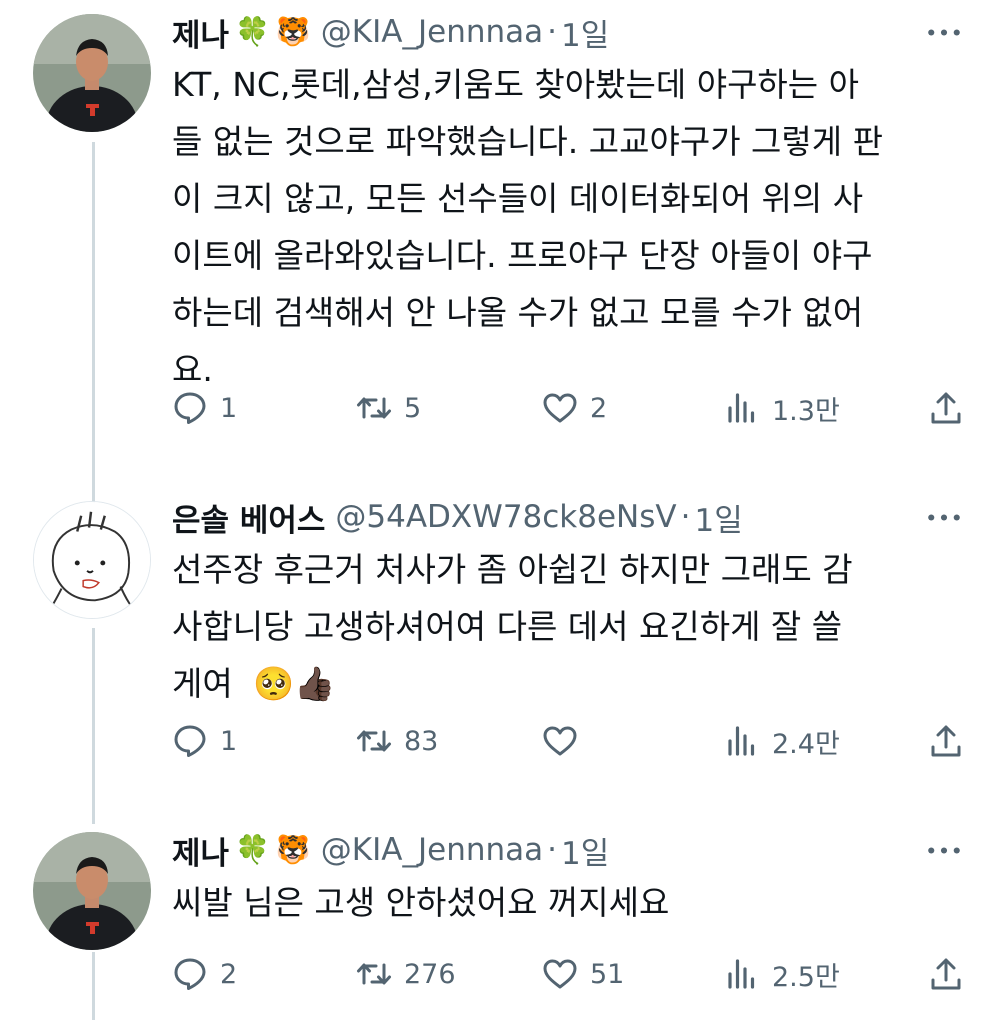 The height and width of the screenshot is (1020, 1000). Describe the element at coordinates (518, 198) in the screenshot. I see `tweet-text-line: 이 크지 않고, 모든 선수들이 데이터화되어 위의 사` at that location.